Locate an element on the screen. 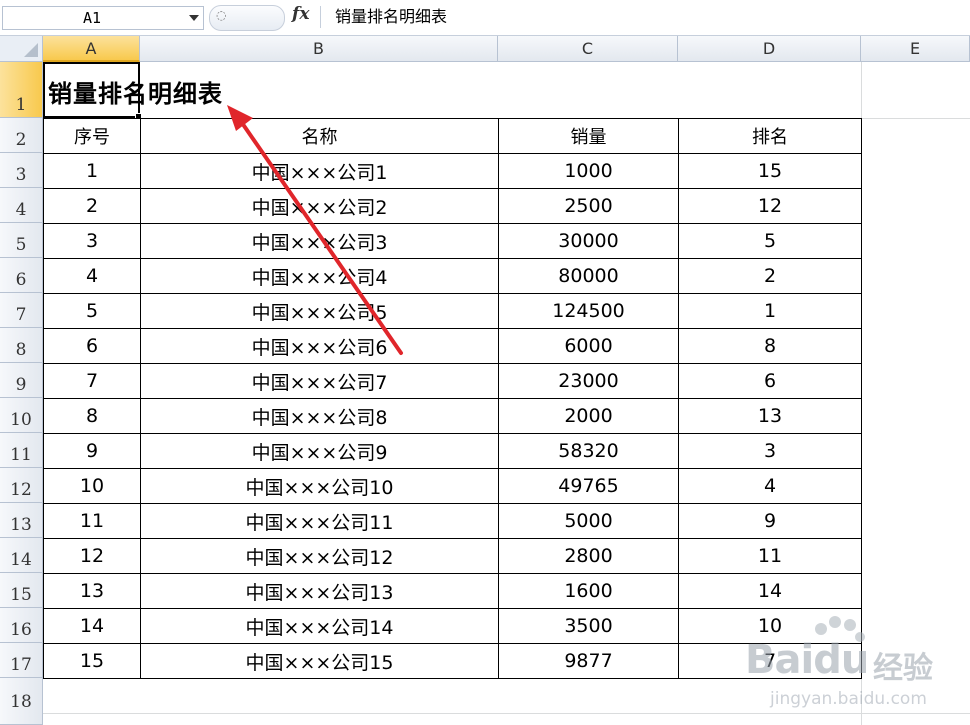 This screenshot has height=725, width=970. table-cell: 2500 is located at coordinates (588, 206).